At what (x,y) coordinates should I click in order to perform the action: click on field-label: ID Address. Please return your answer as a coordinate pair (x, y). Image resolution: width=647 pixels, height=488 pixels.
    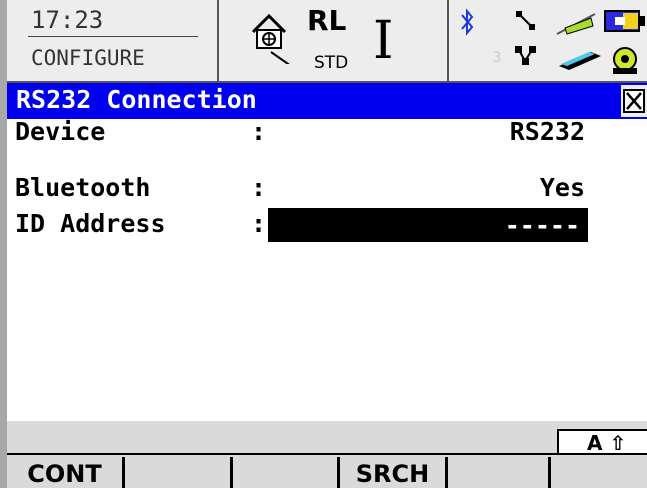
    Looking at the image, I should click on (90, 223).